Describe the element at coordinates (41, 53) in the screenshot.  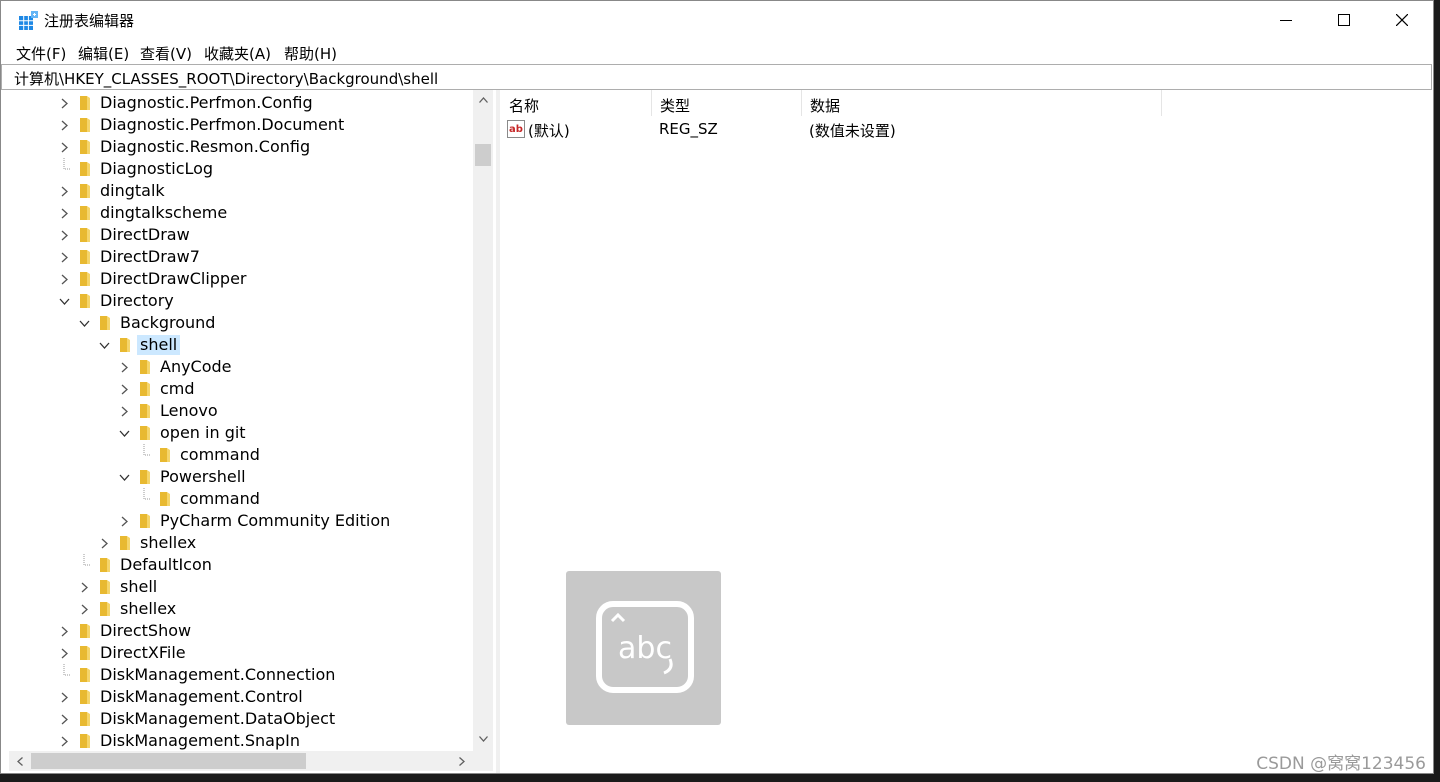
I see `menu-file: 文件(F)` at that location.